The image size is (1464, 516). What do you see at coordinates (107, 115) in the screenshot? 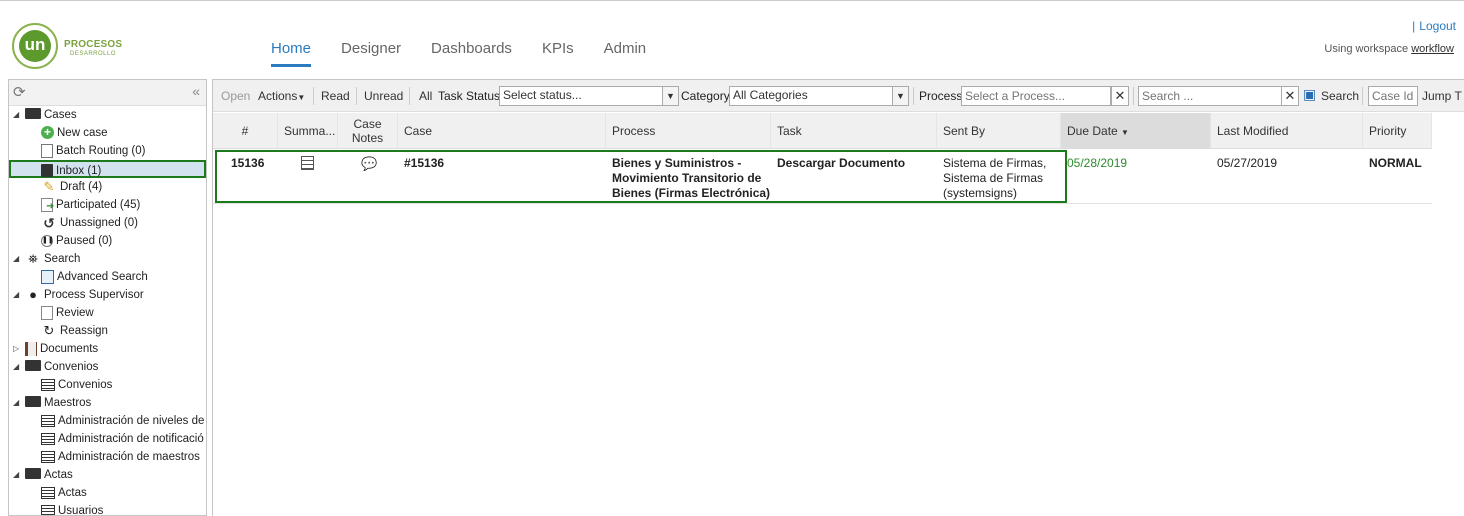
I see `tree-cases: ◢ Cases` at bounding box center [107, 115].